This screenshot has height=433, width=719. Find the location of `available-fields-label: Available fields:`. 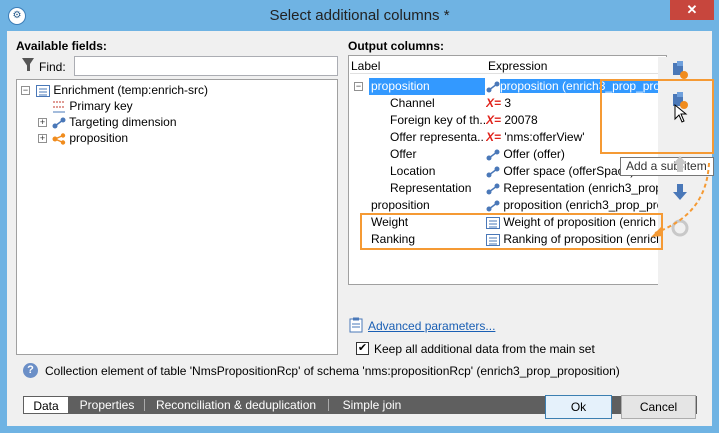

available-fields-label: Available fields: is located at coordinates (61, 46).